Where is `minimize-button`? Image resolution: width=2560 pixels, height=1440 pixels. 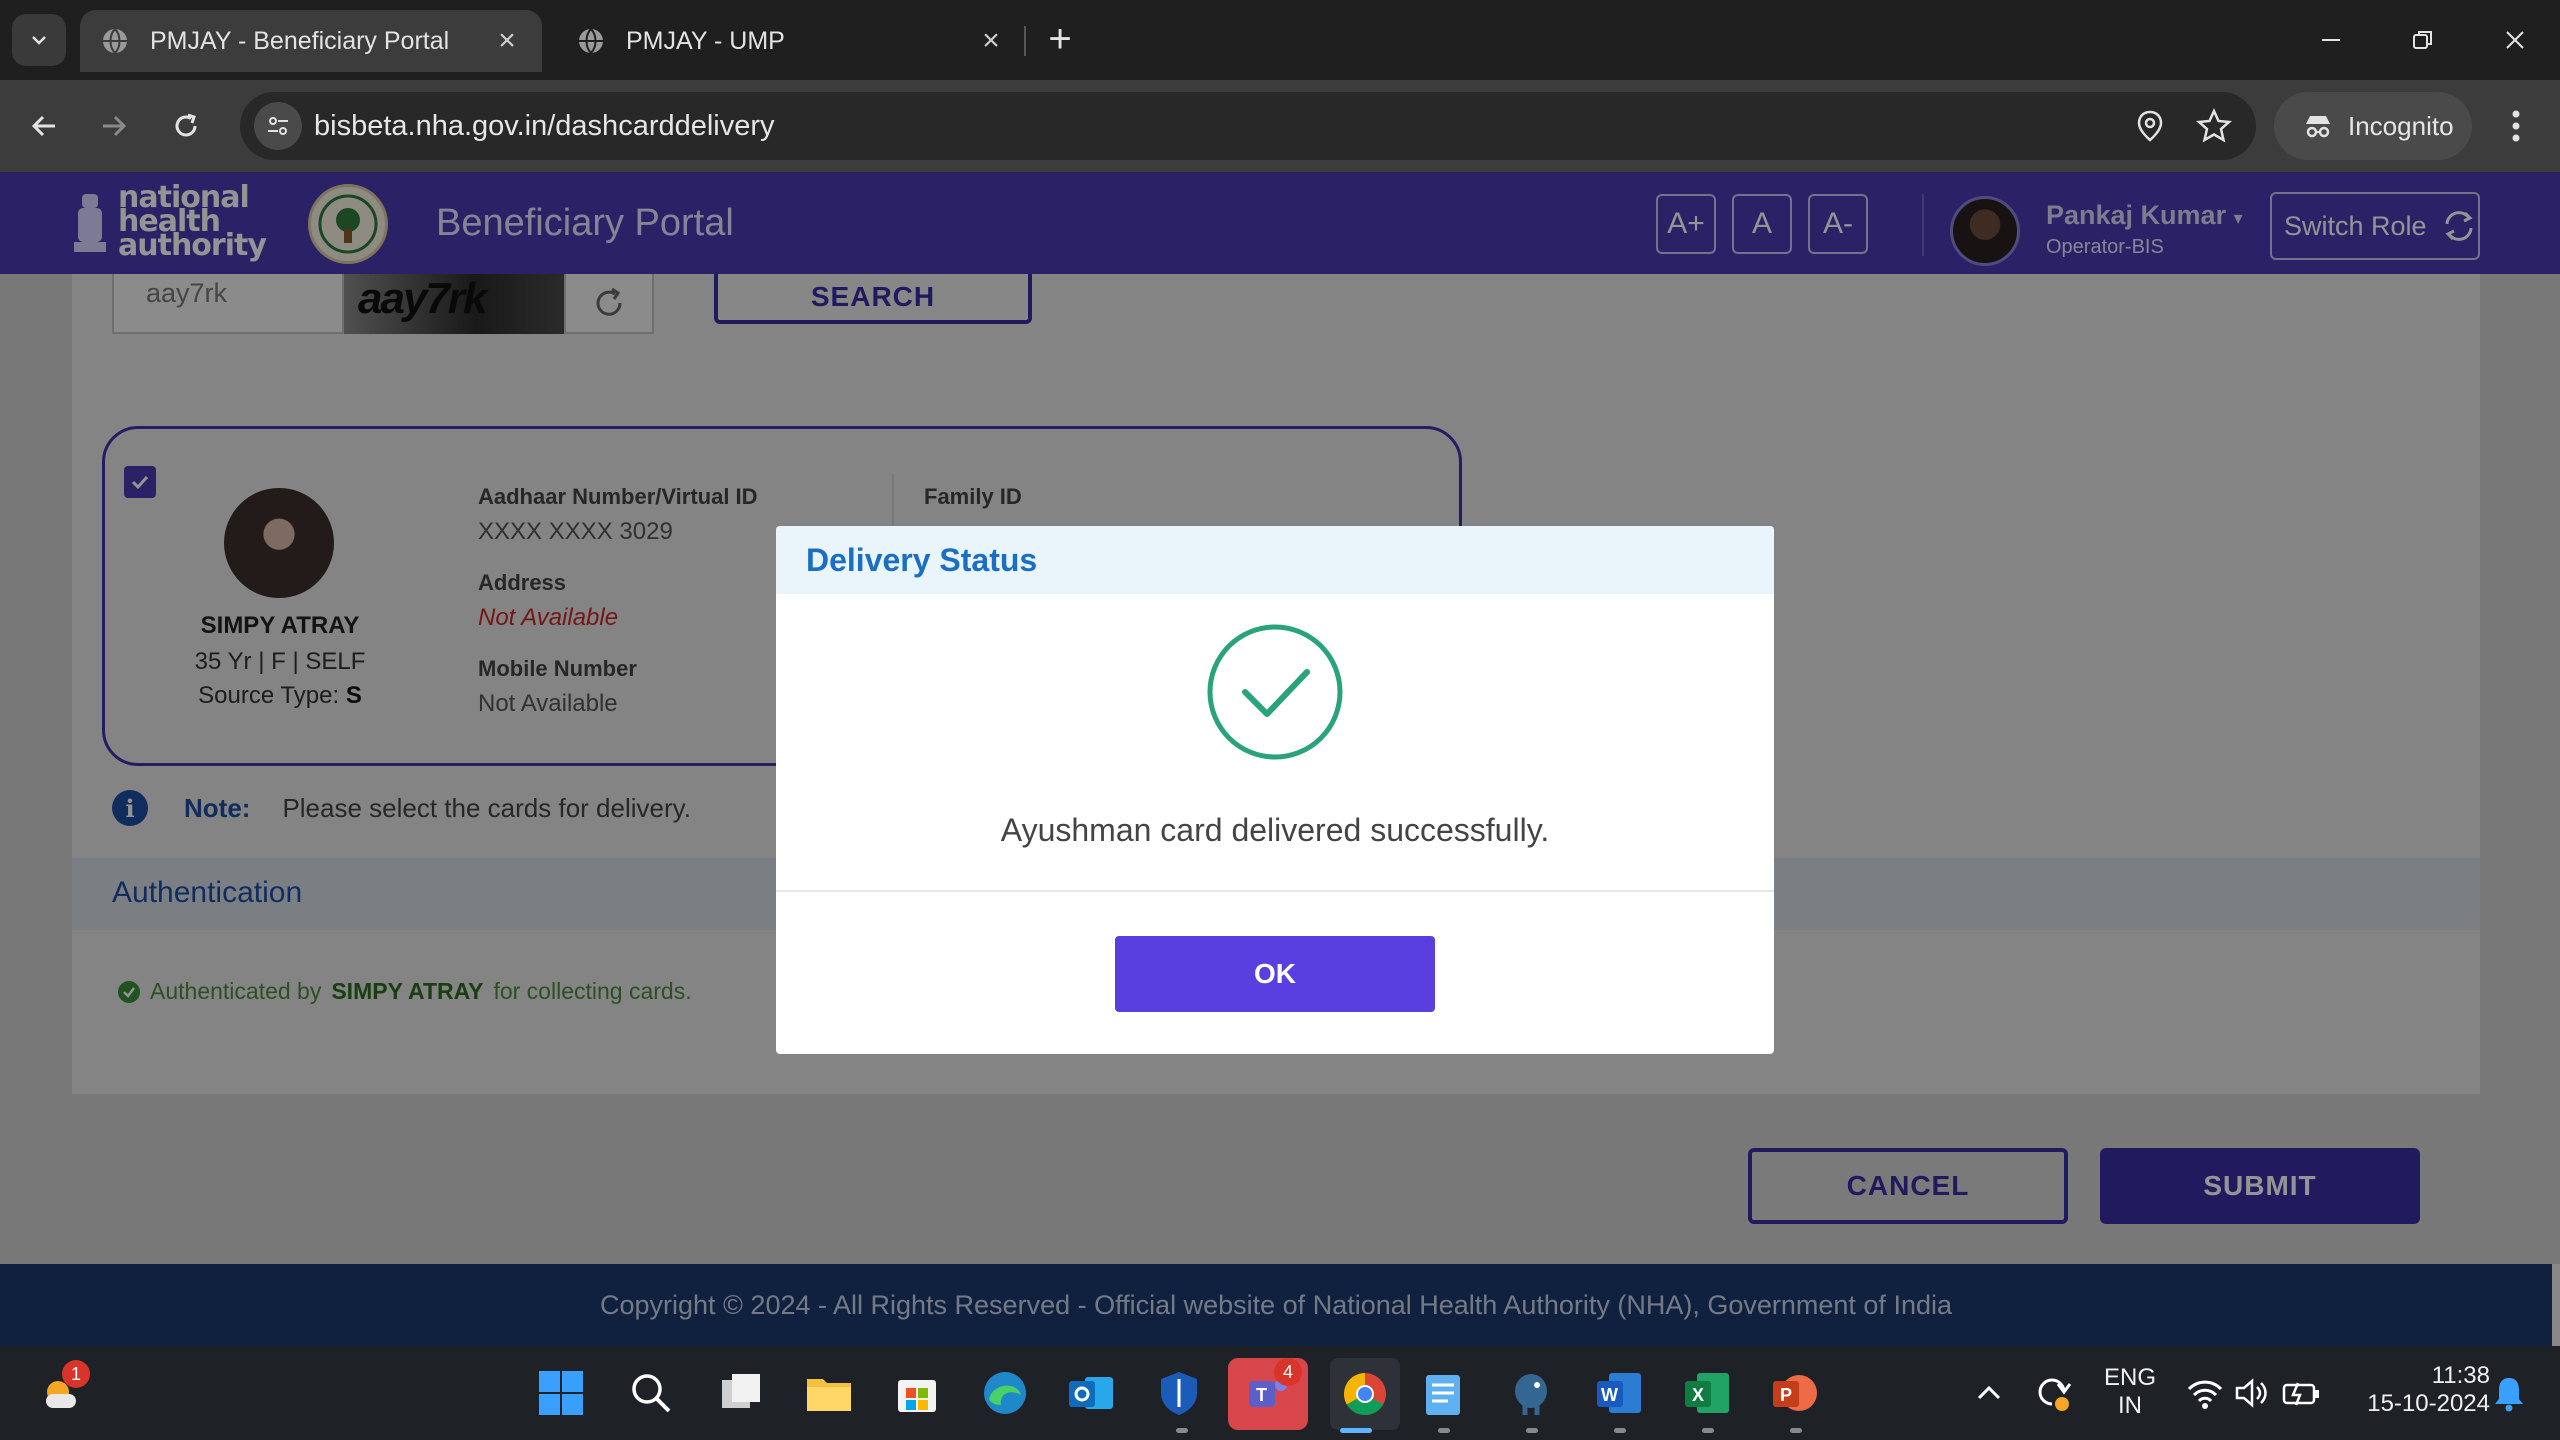
minimize-button is located at coordinates (2331, 40).